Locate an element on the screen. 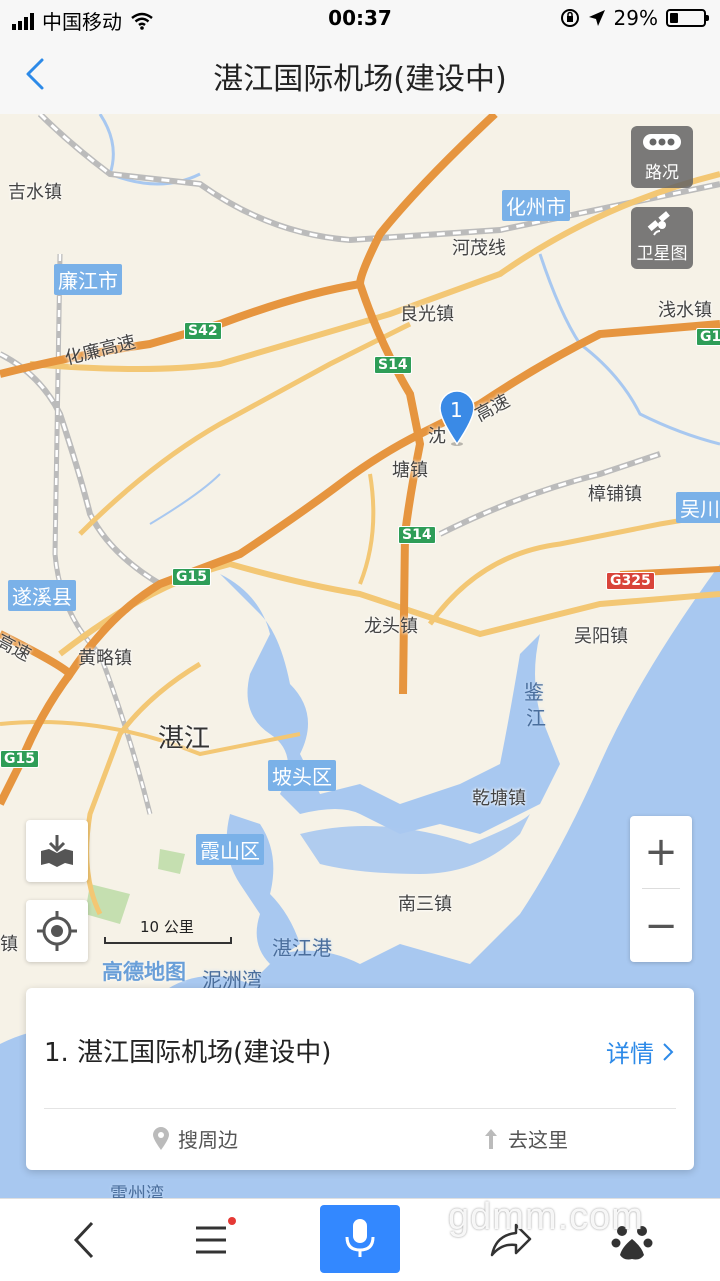 This screenshot has width=720, height=1281. chevron-right-icon is located at coordinates (668, 1051).